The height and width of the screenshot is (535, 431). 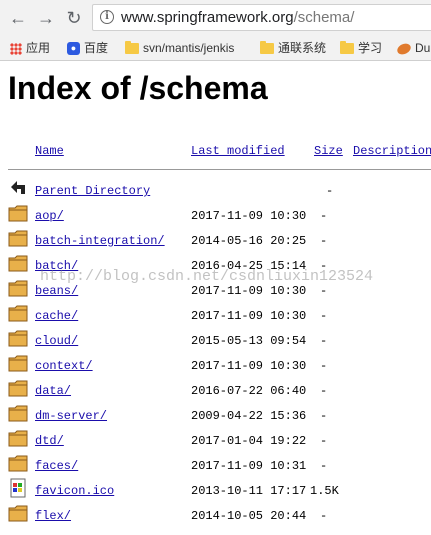 I want to click on file-name-link: data/, so click(x=53, y=391).